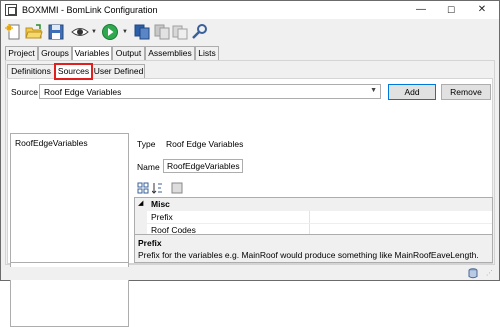  I want to click on list-item: RoofEdgeVariables, so click(51, 143).